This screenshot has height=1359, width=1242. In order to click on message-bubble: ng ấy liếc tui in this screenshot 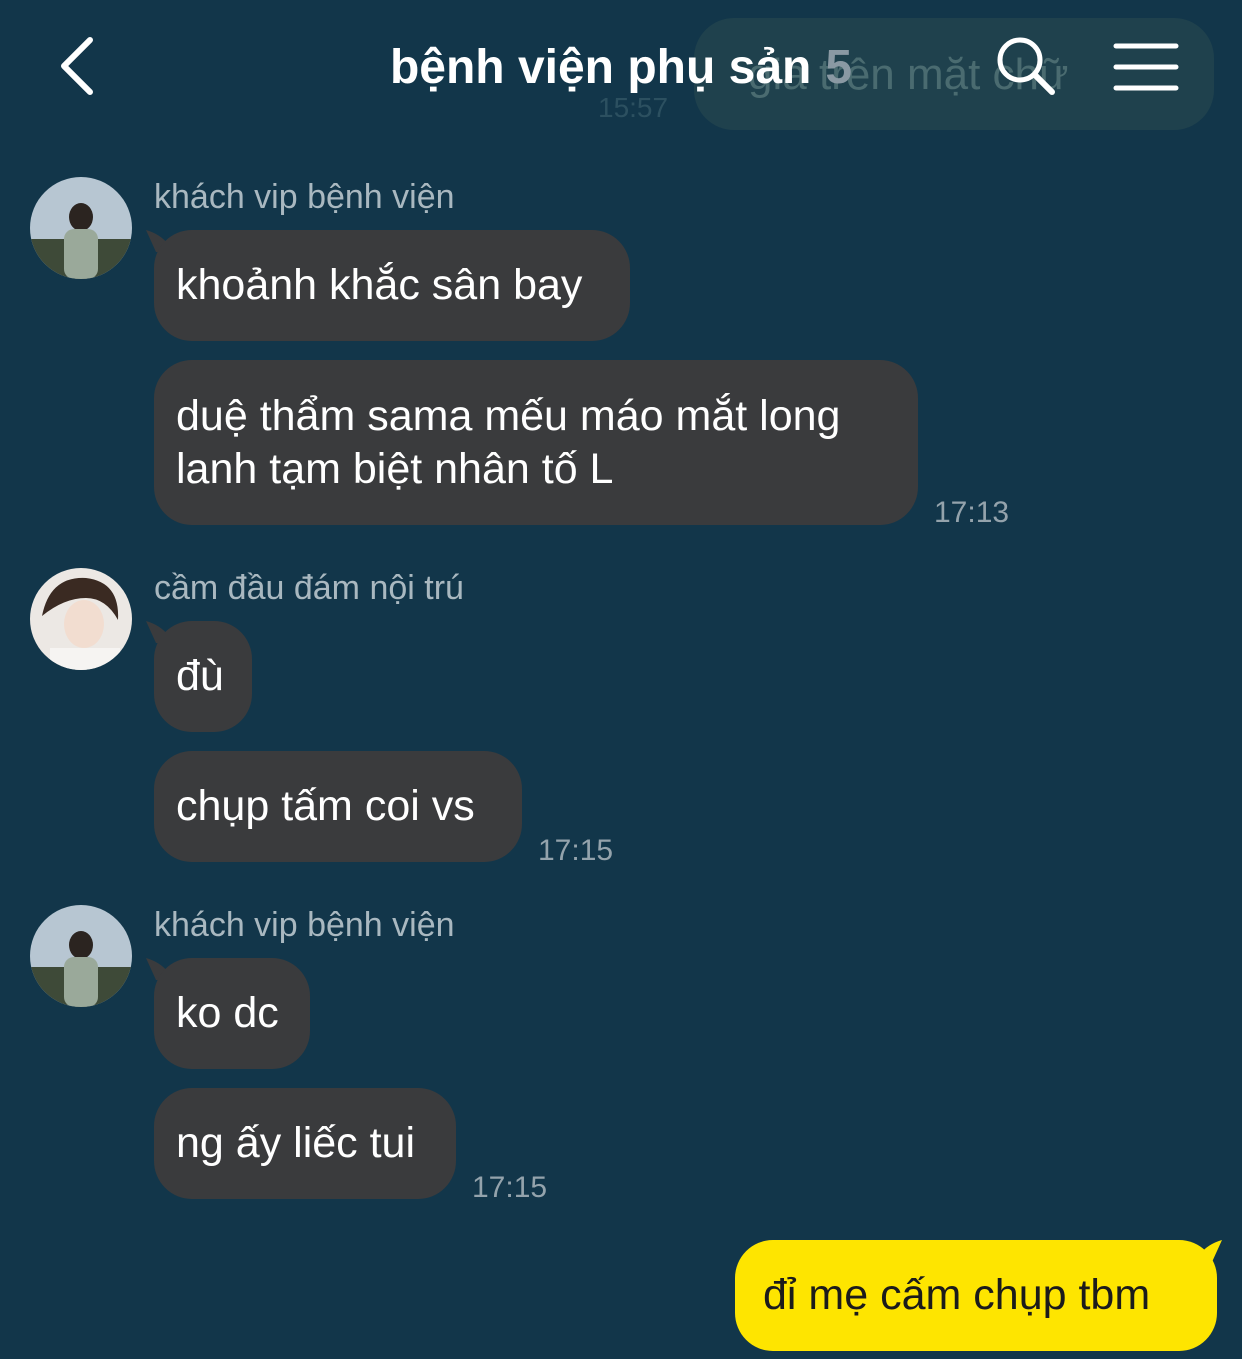, I will do `click(305, 1143)`.